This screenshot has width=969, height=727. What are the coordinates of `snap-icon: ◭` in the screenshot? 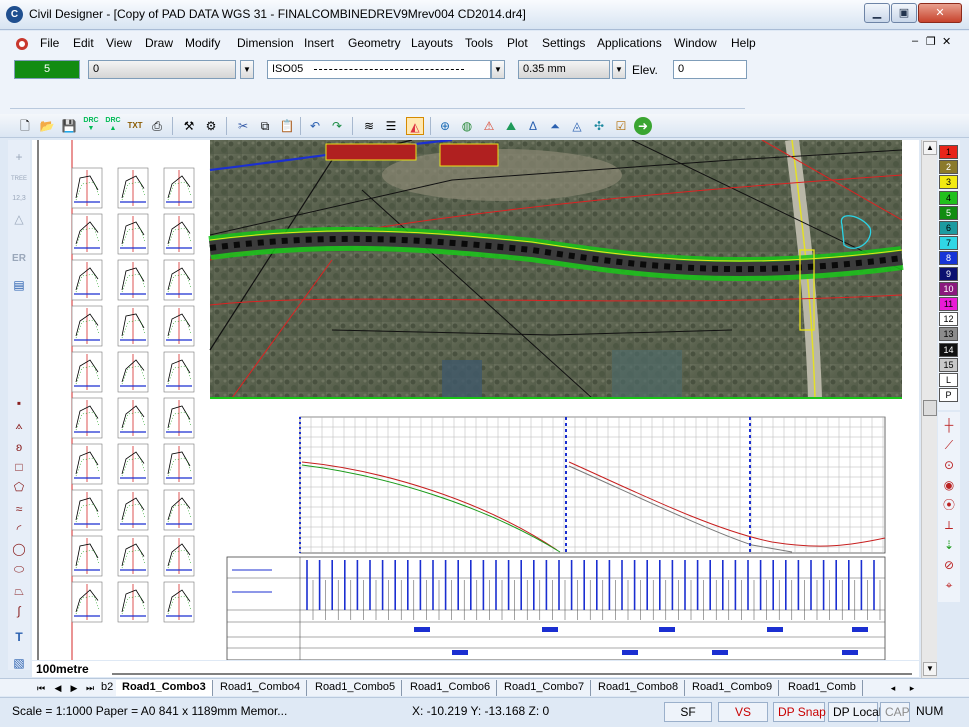 It's located at (415, 126).